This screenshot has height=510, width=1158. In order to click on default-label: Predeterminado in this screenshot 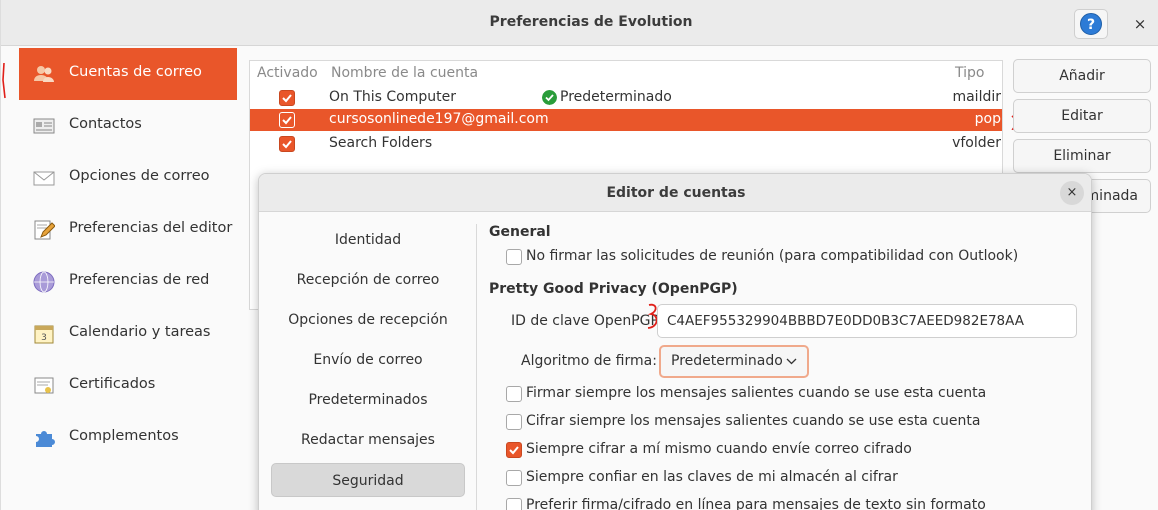, I will do `click(616, 97)`.